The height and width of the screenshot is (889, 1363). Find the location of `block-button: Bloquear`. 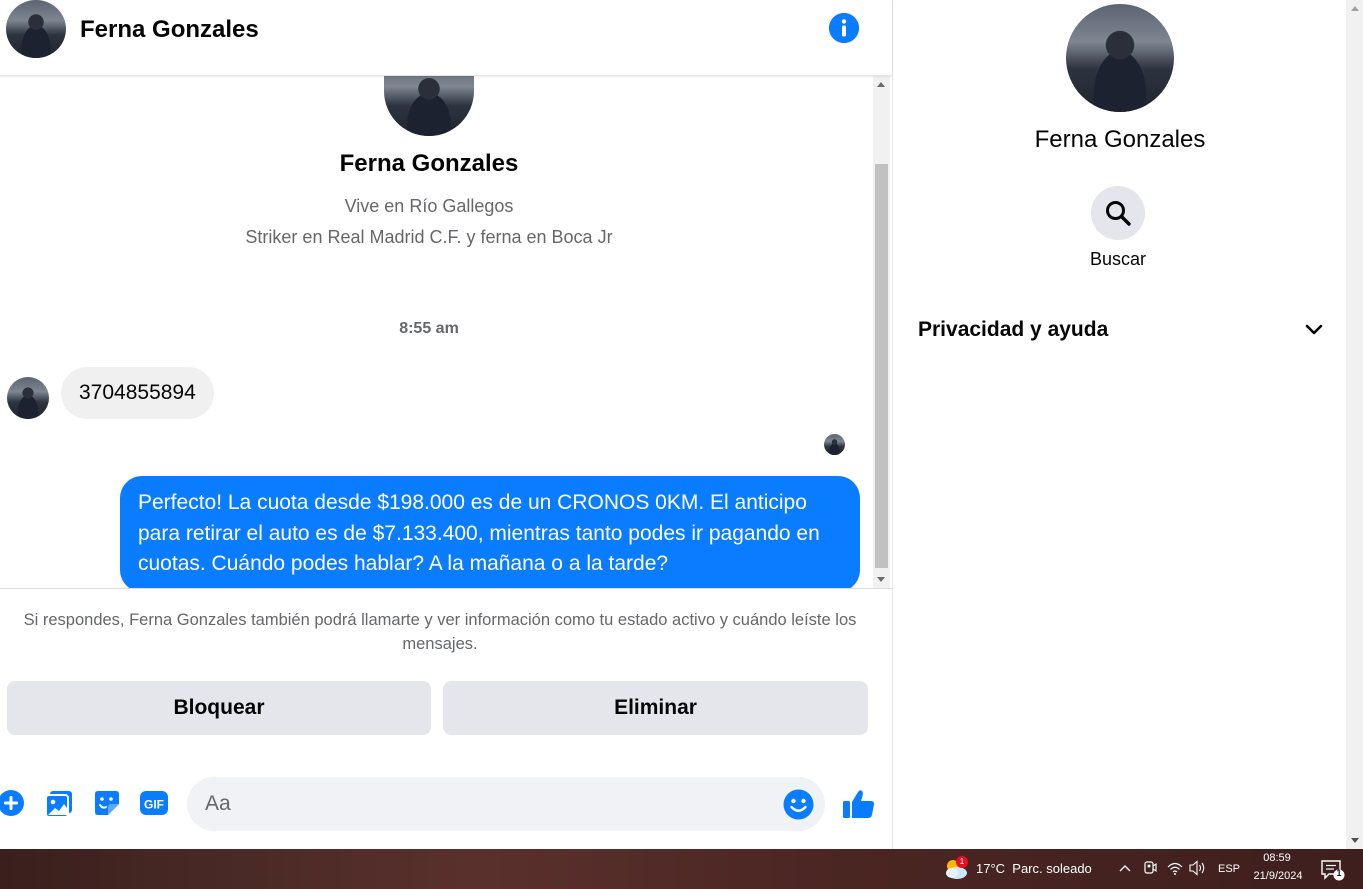

block-button: Bloquear is located at coordinates (219, 708).